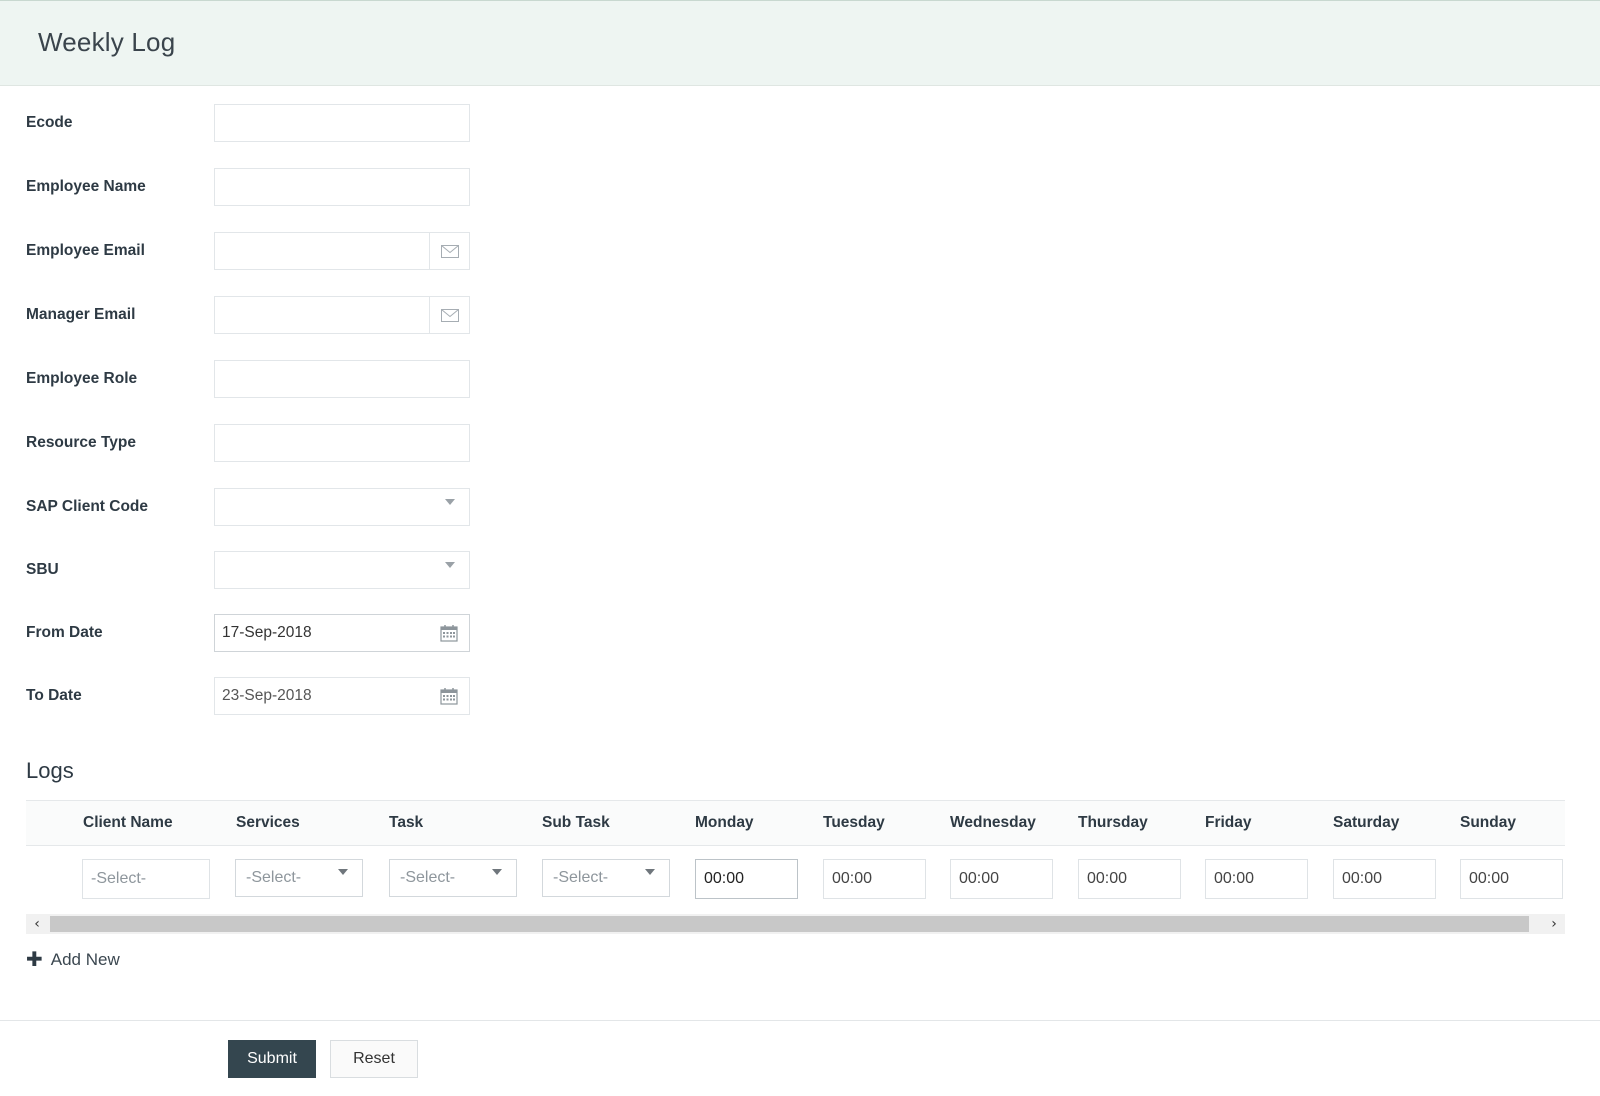 This screenshot has width=1600, height=1096. Describe the element at coordinates (428, 877) in the screenshot. I see `task-select-value: -Select-` at that location.